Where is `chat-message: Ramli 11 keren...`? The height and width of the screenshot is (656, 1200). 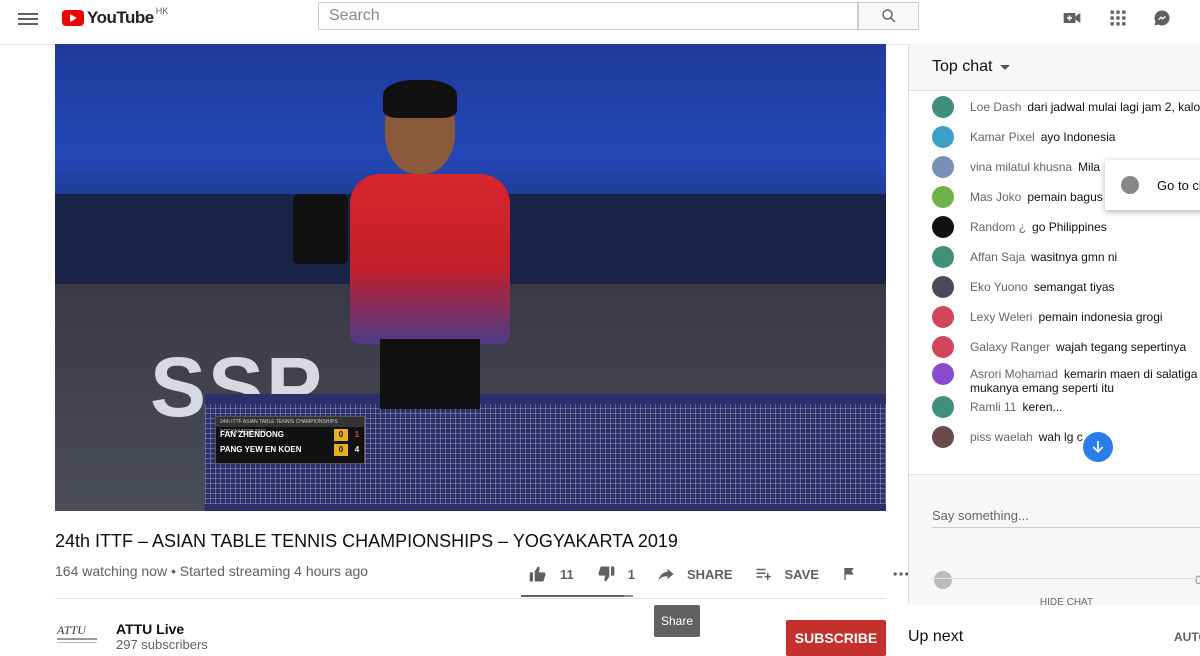
chat-message: Ramli 11 keren... is located at coordinates (997, 407).